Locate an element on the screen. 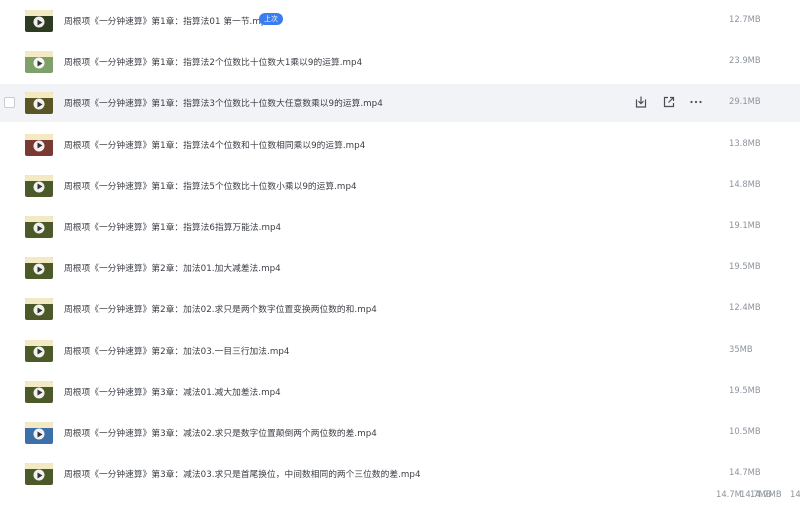  overflow-size-text: 14. is located at coordinates (795, 494).